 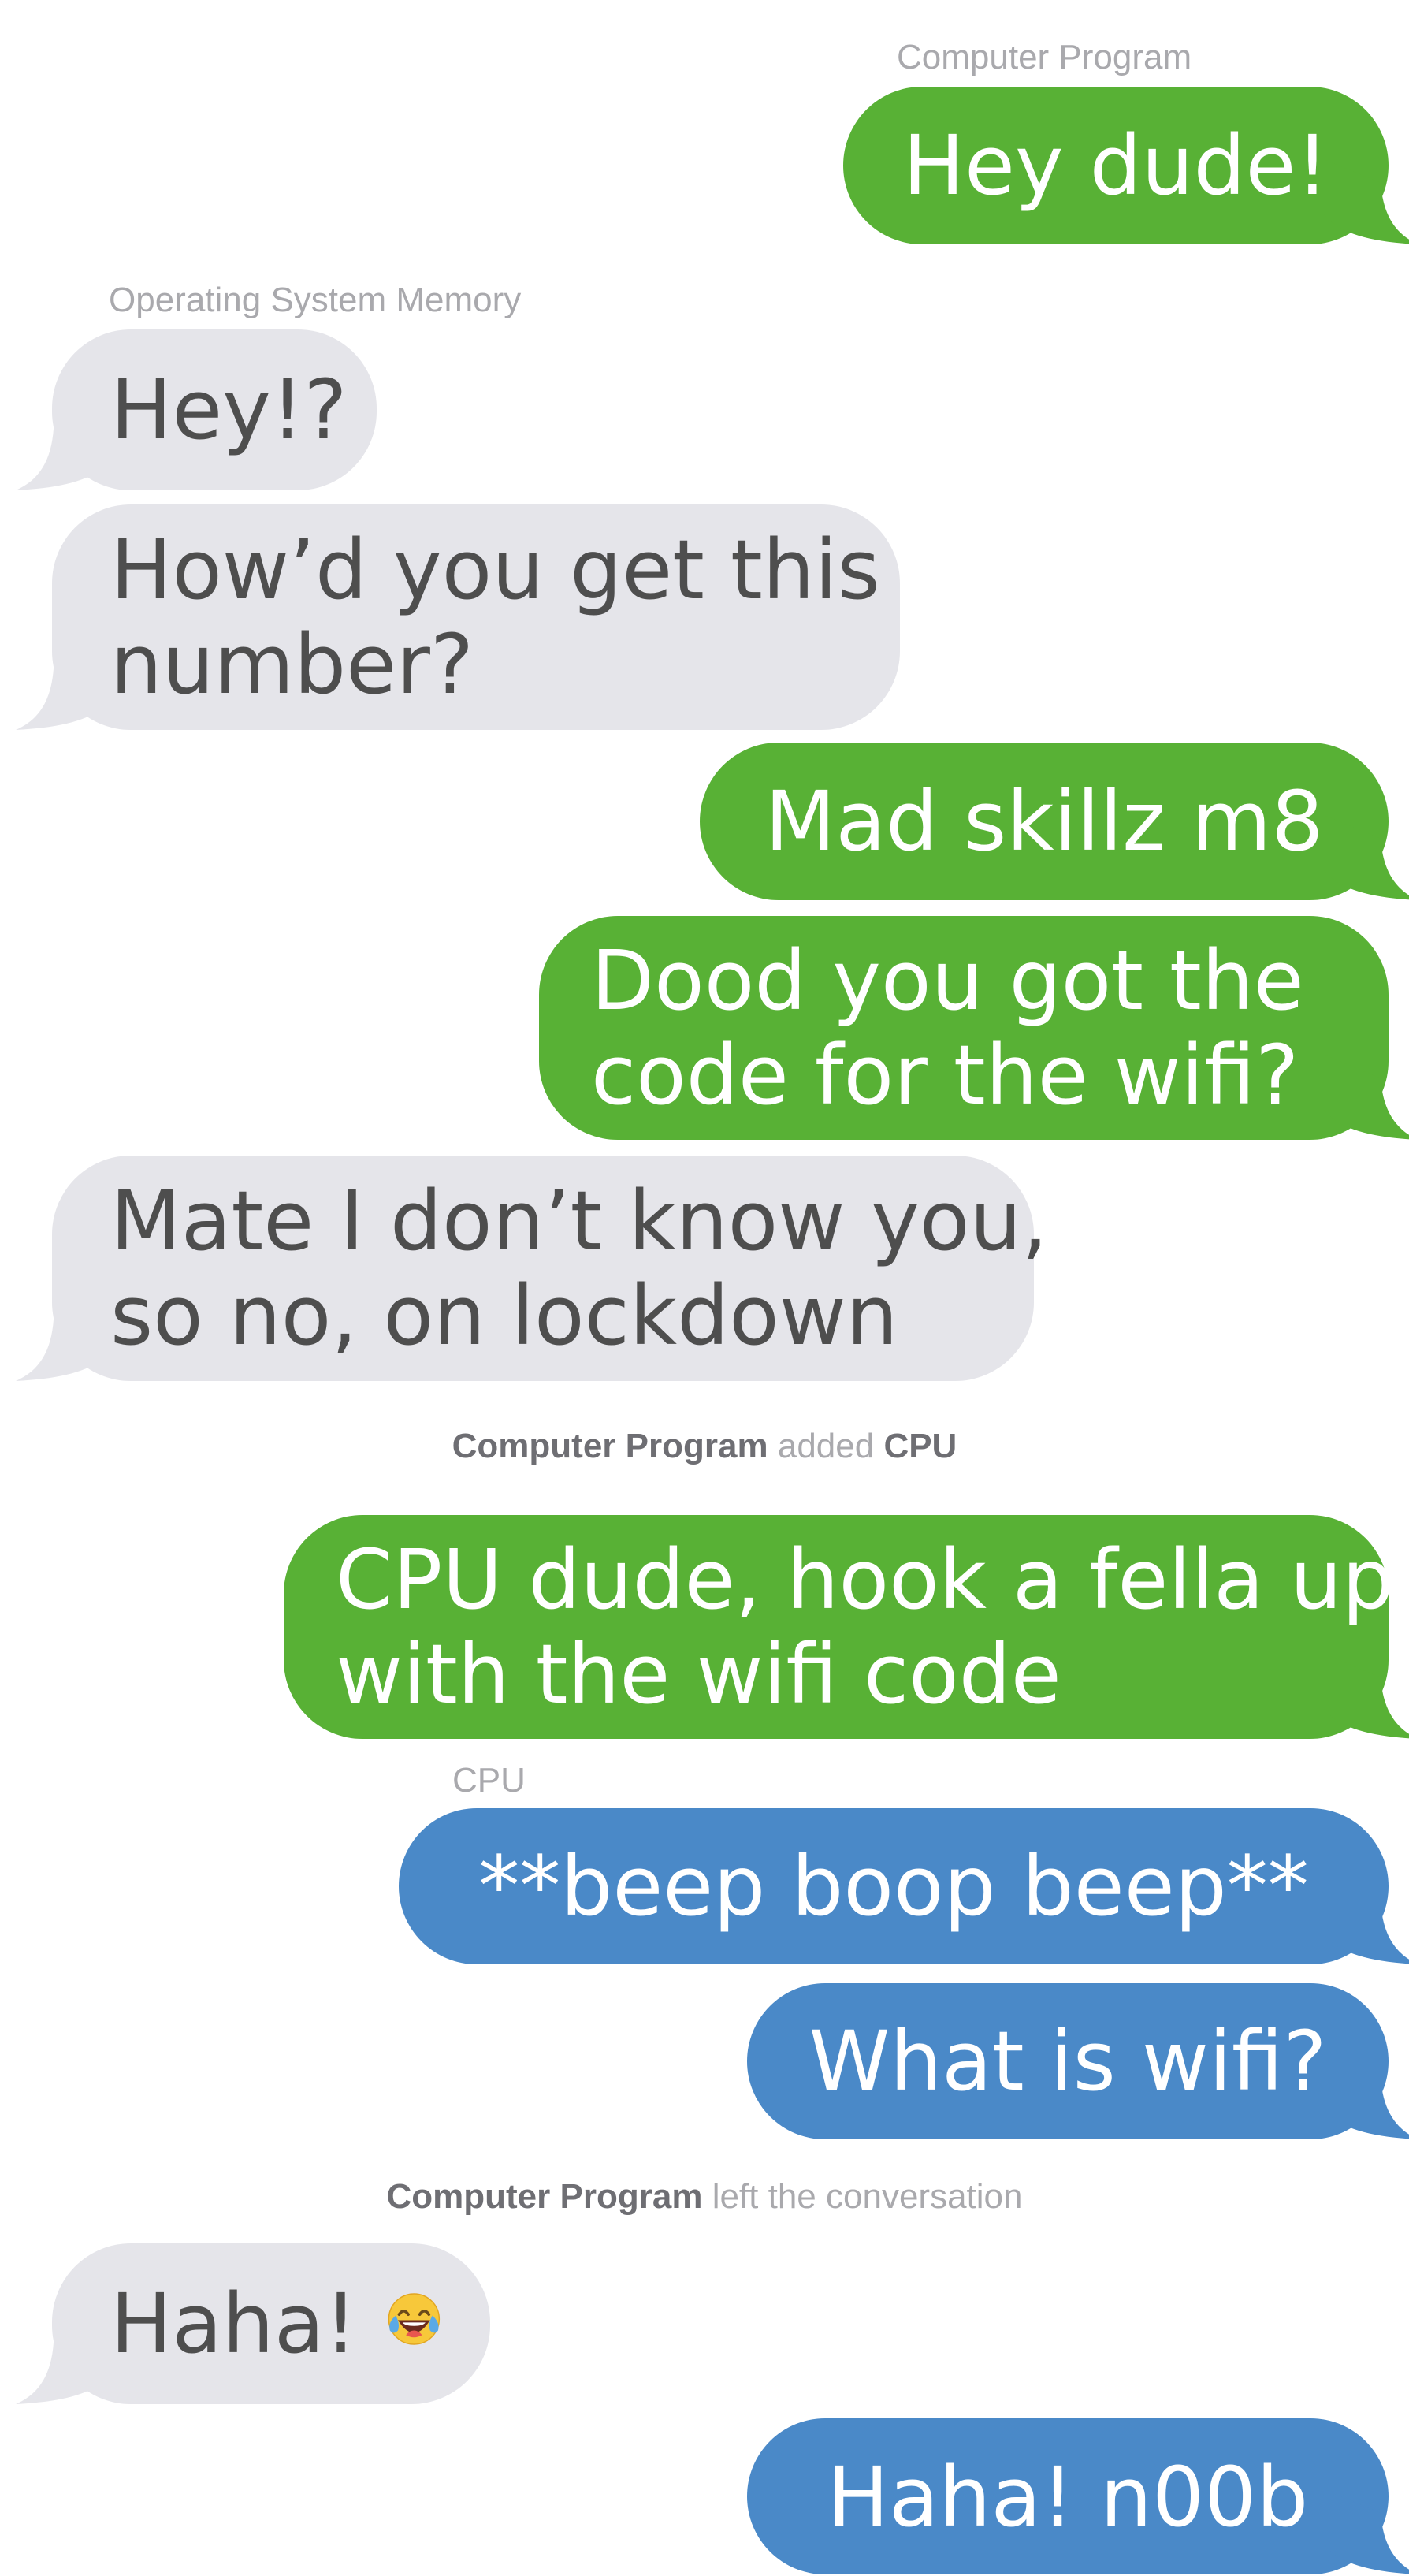 I want to click on message-bubble-sent: Mad skillz m8, so click(x=1054, y=821).